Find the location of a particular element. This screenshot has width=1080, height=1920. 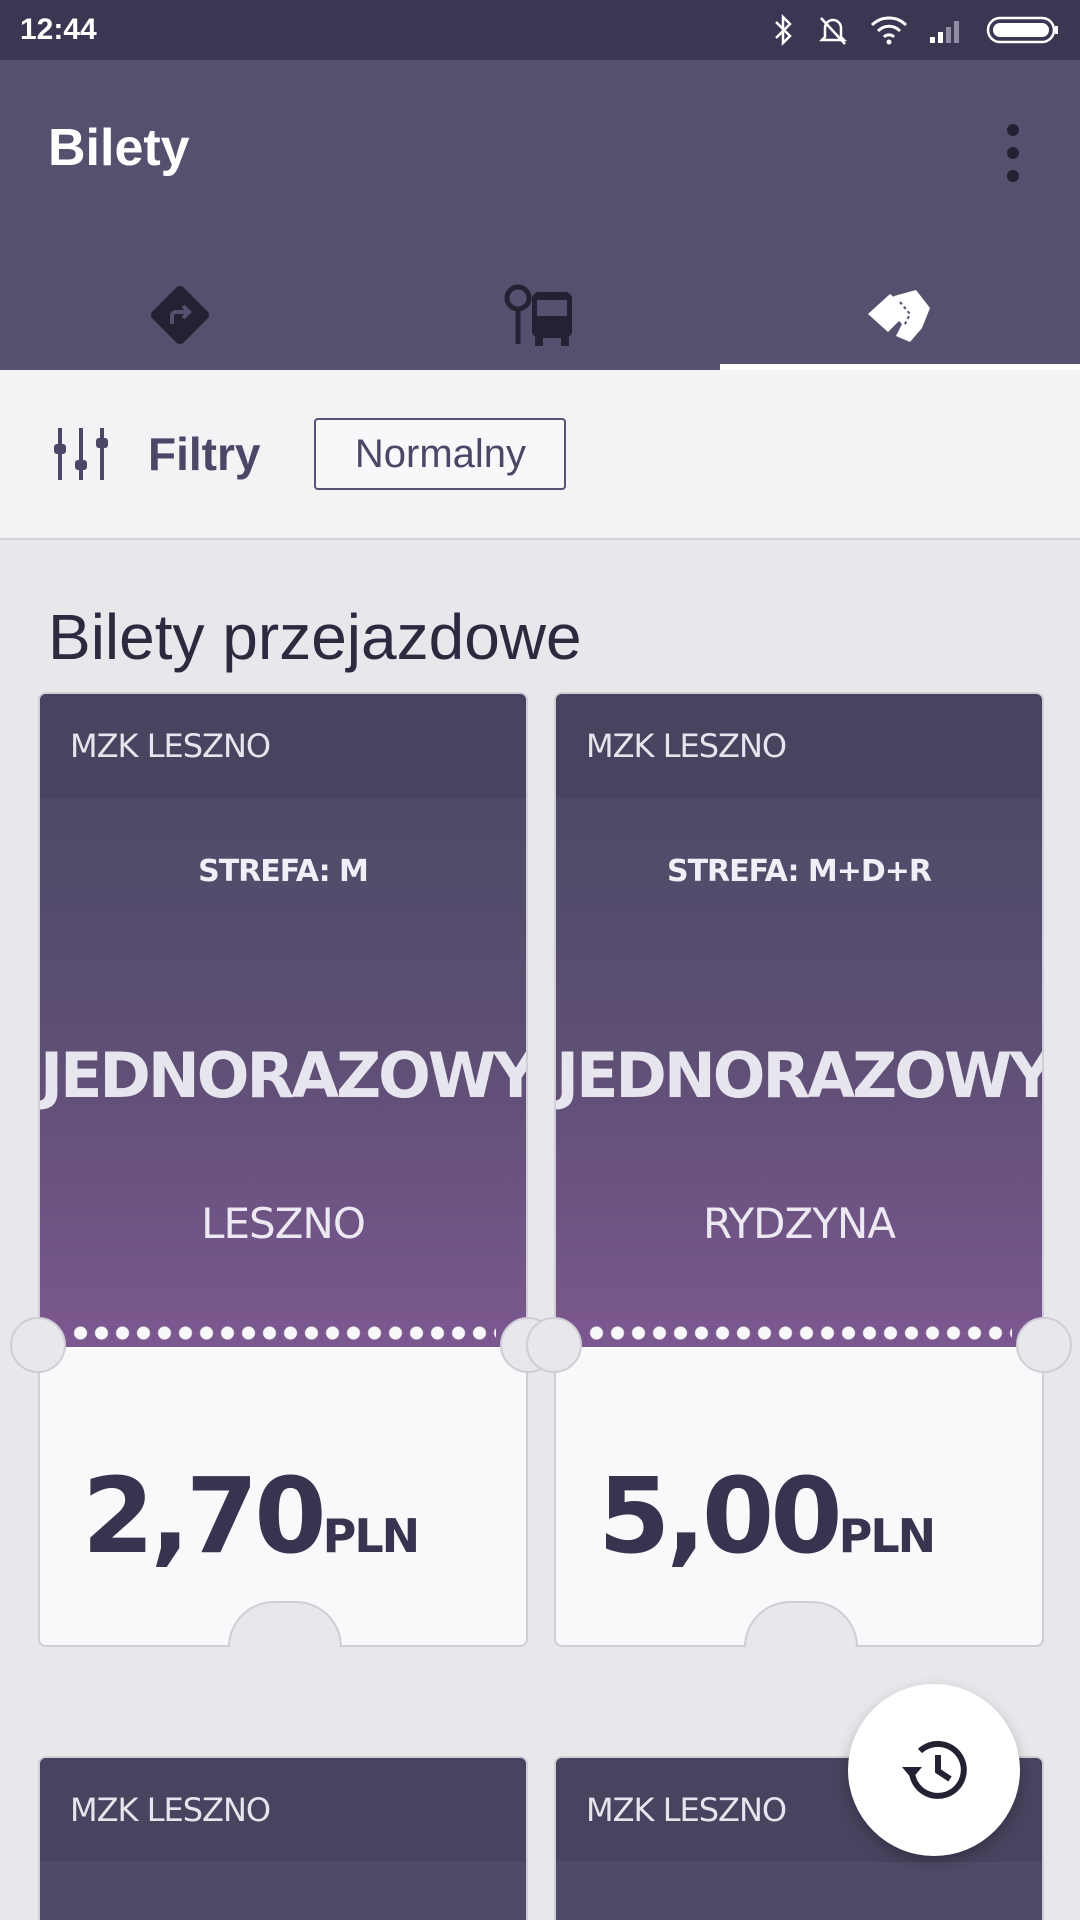

ticket-bottom: 2,70PLN is located at coordinates (283, 1497).